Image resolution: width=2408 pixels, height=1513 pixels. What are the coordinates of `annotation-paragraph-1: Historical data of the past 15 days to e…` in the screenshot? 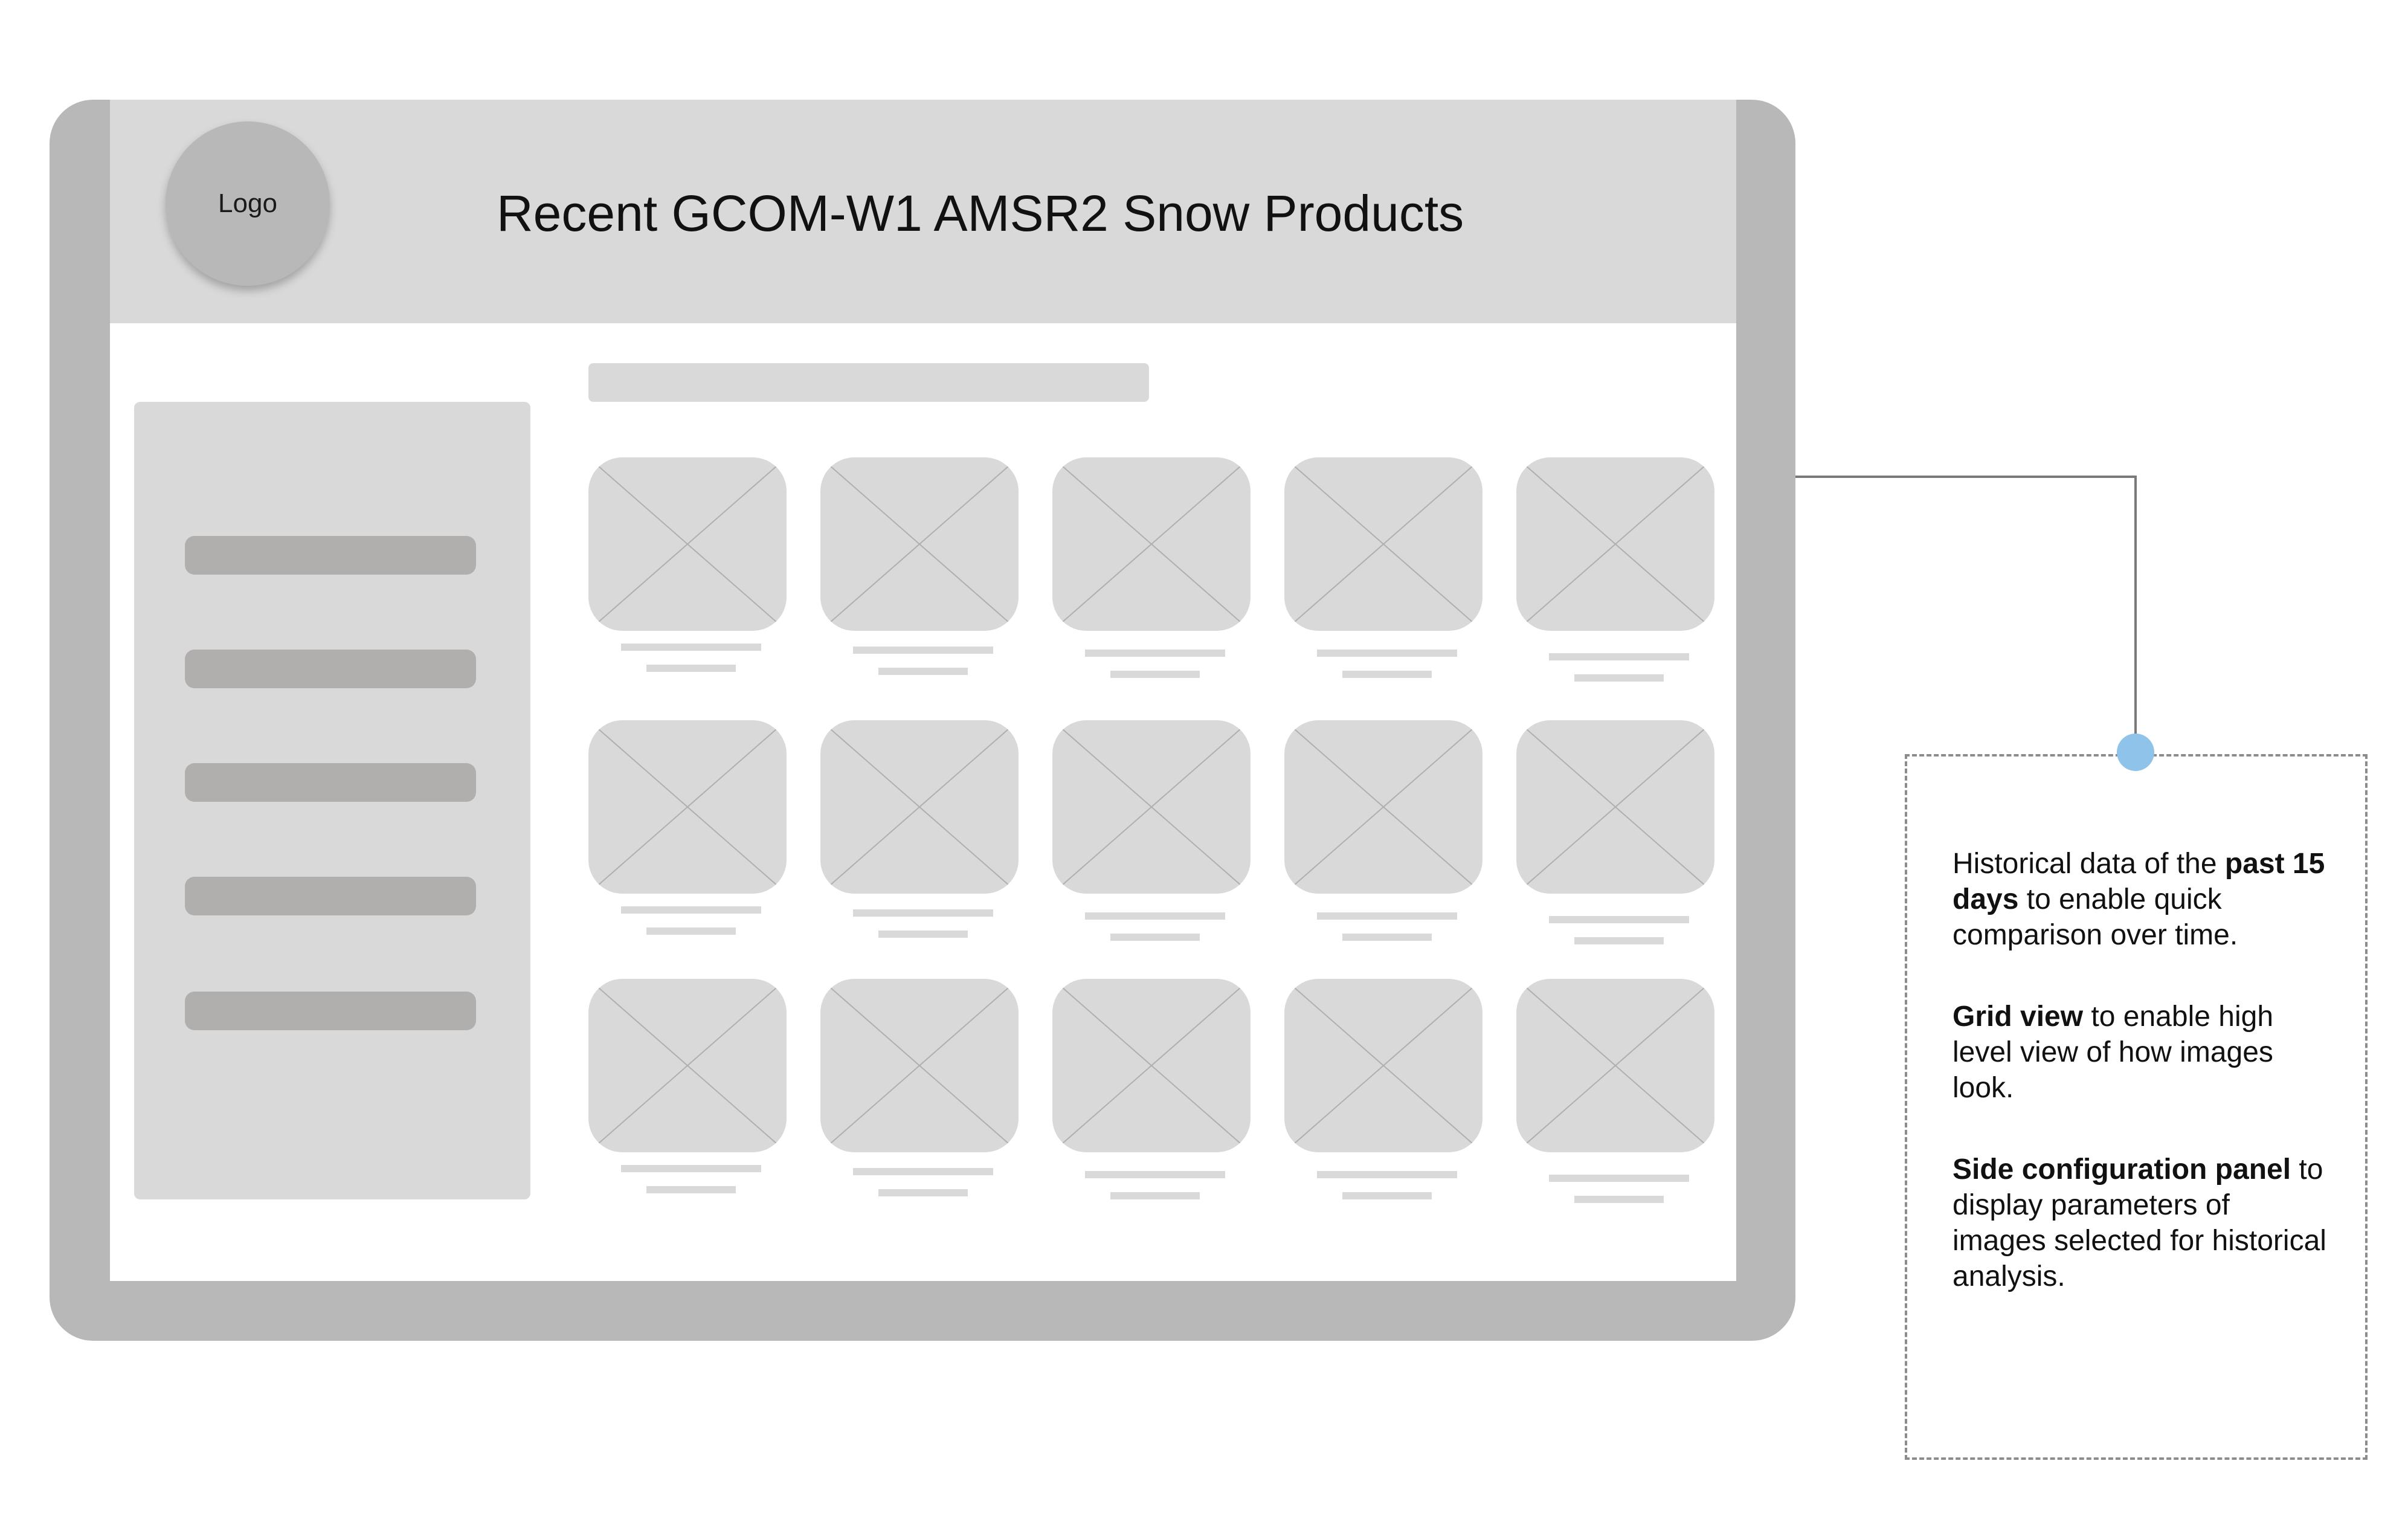 It's located at (2138, 899).